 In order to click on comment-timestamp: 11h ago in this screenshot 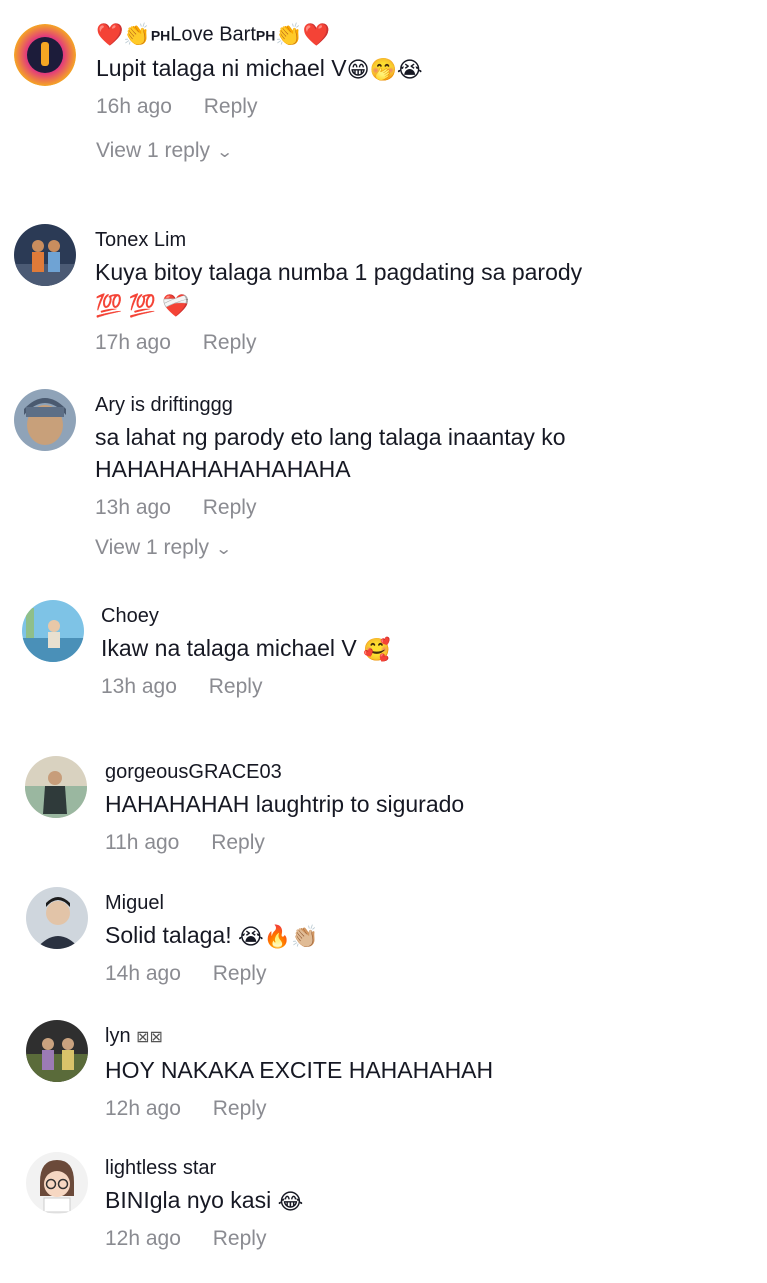, I will do `click(142, 842)`.